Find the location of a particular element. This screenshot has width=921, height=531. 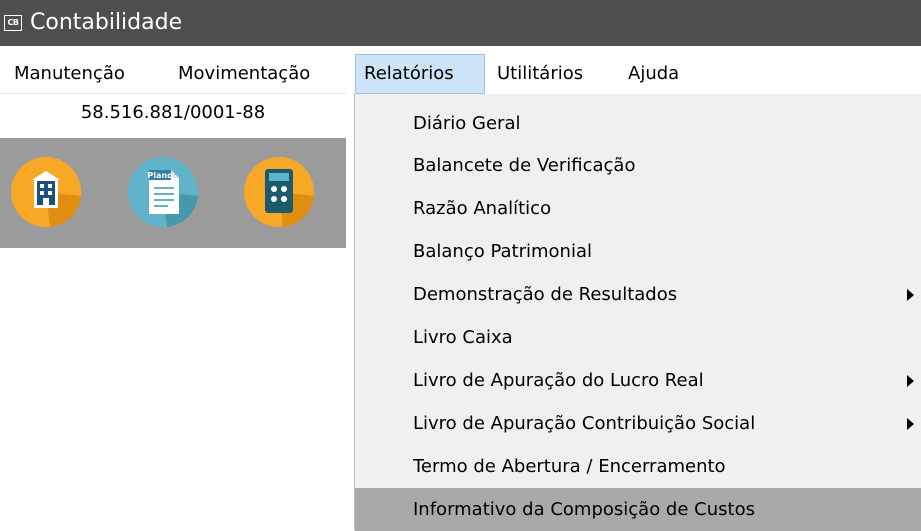

menu-item-diario-geral: Diário Geral is located at coordinates (638, 123).